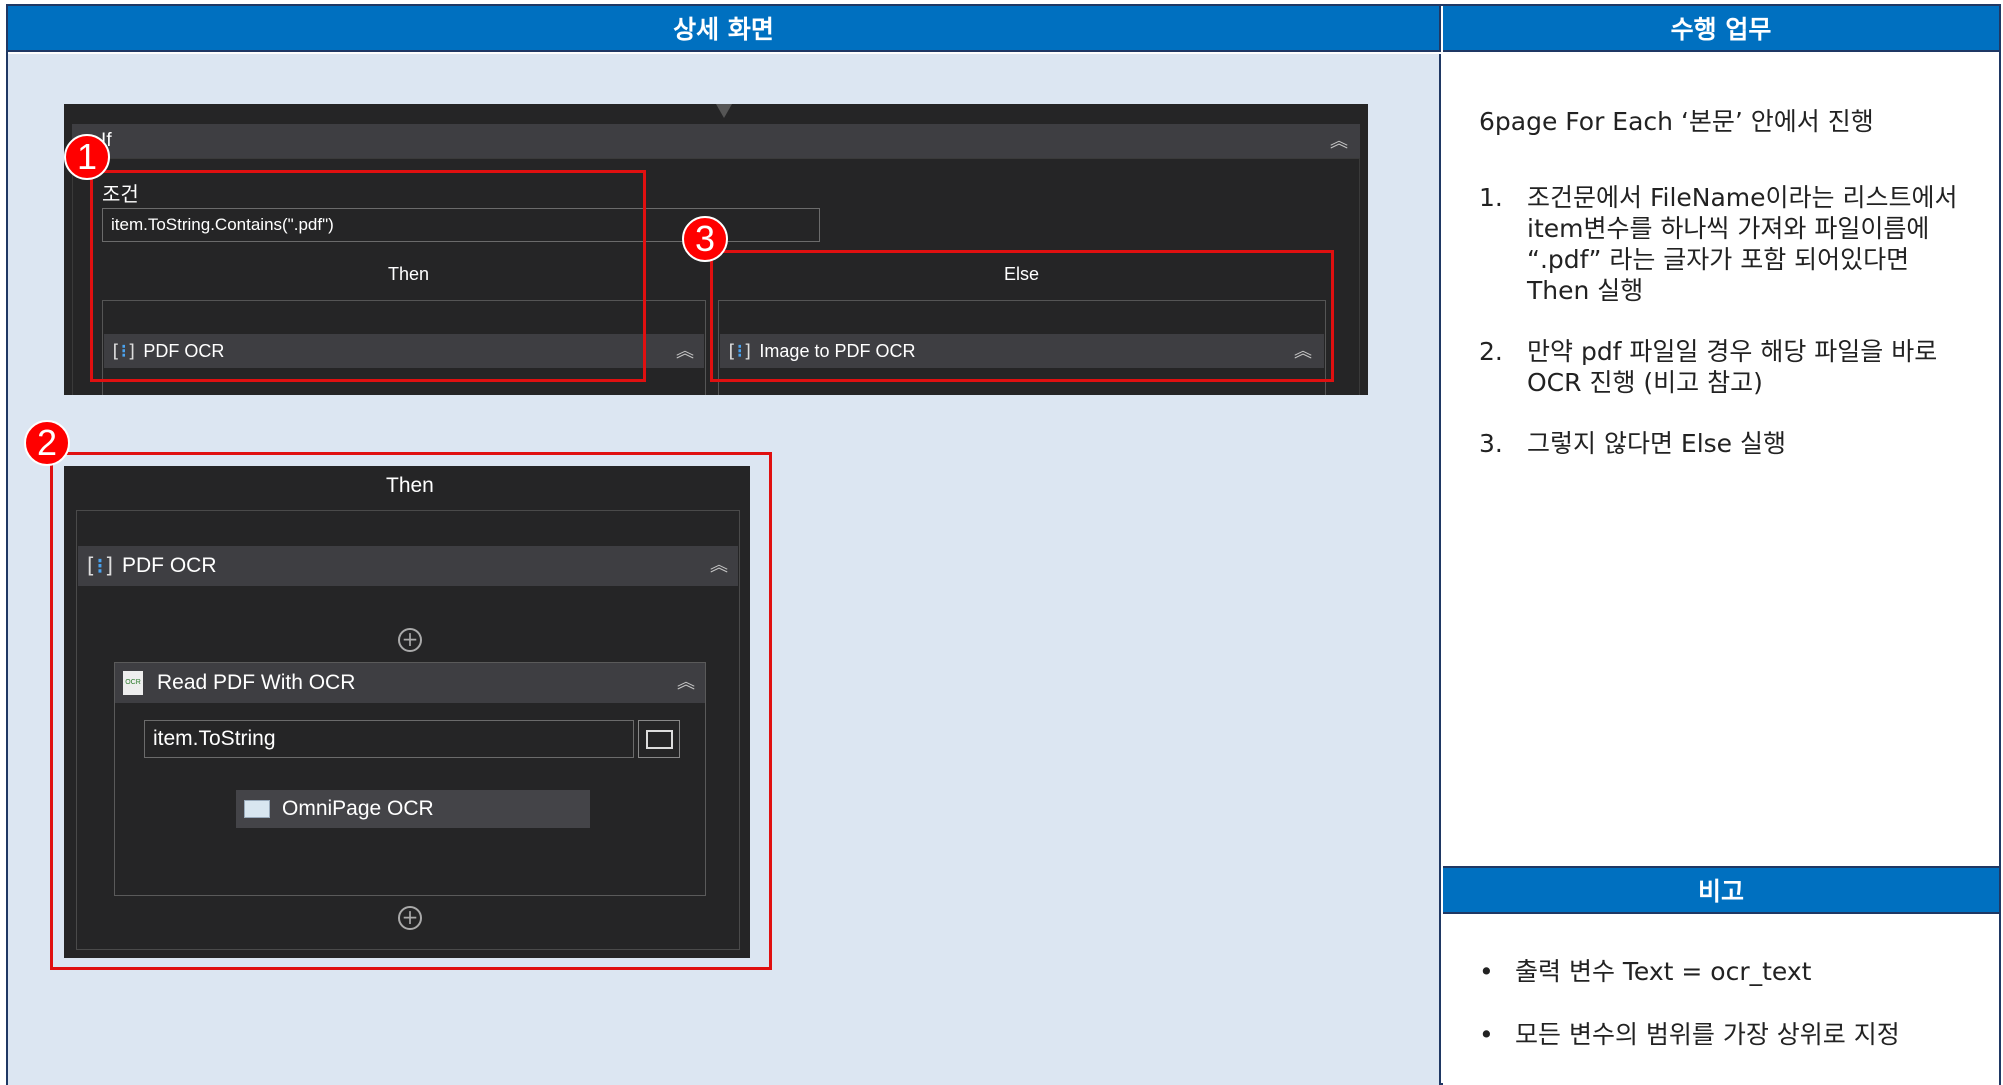 The image size is (2003, 1085). I want to click on note-item: • 출력 변수 Text = ocr_text, so click(1645, 971).